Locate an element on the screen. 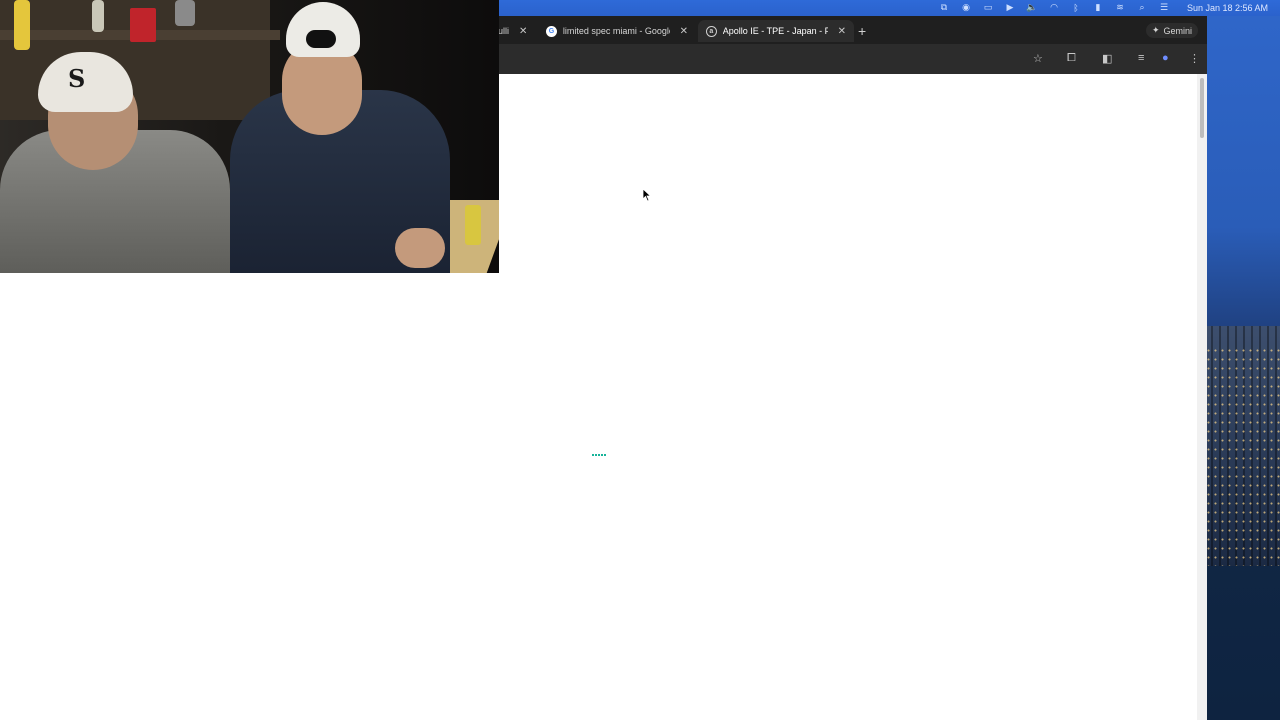 The image size is (1280, 720). menu-bar-status-icons: ⧉ ◉ ▭ ▶ 🔈 ◠ ᛒ ▮ ≋ ⌕ ☰ is located at coordinates (1054, 7).